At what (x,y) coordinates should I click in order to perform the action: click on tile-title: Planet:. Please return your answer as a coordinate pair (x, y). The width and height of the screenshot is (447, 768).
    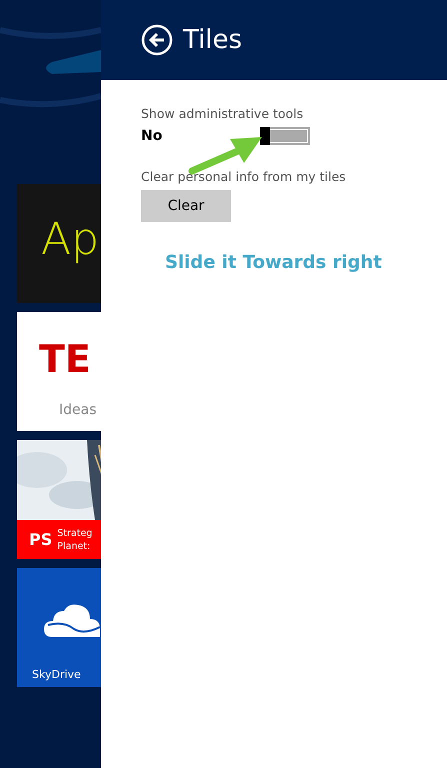
    Looking at the image, I should click on (74, 546).